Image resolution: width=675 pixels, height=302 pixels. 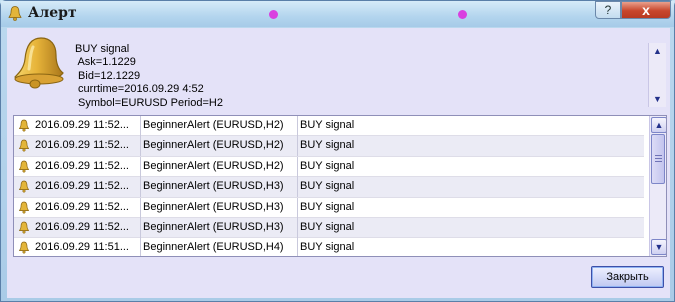 What do you see at coordinates (105, 62) in the screenshot?
I see `message-line: Ask=1.1229` at bounding box center [105, 62].